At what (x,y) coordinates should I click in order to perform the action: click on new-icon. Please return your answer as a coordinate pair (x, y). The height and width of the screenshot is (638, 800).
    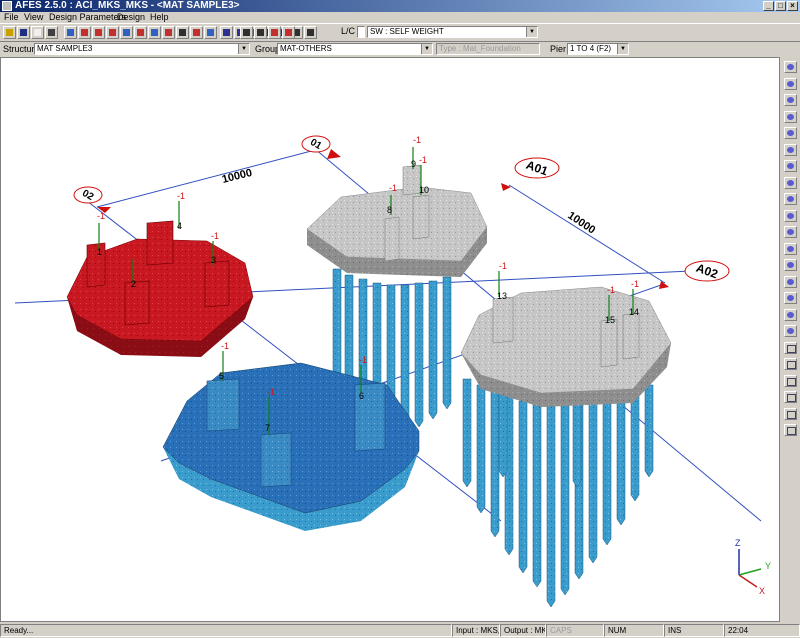
    Looking at the image, I should click on (37, 32).